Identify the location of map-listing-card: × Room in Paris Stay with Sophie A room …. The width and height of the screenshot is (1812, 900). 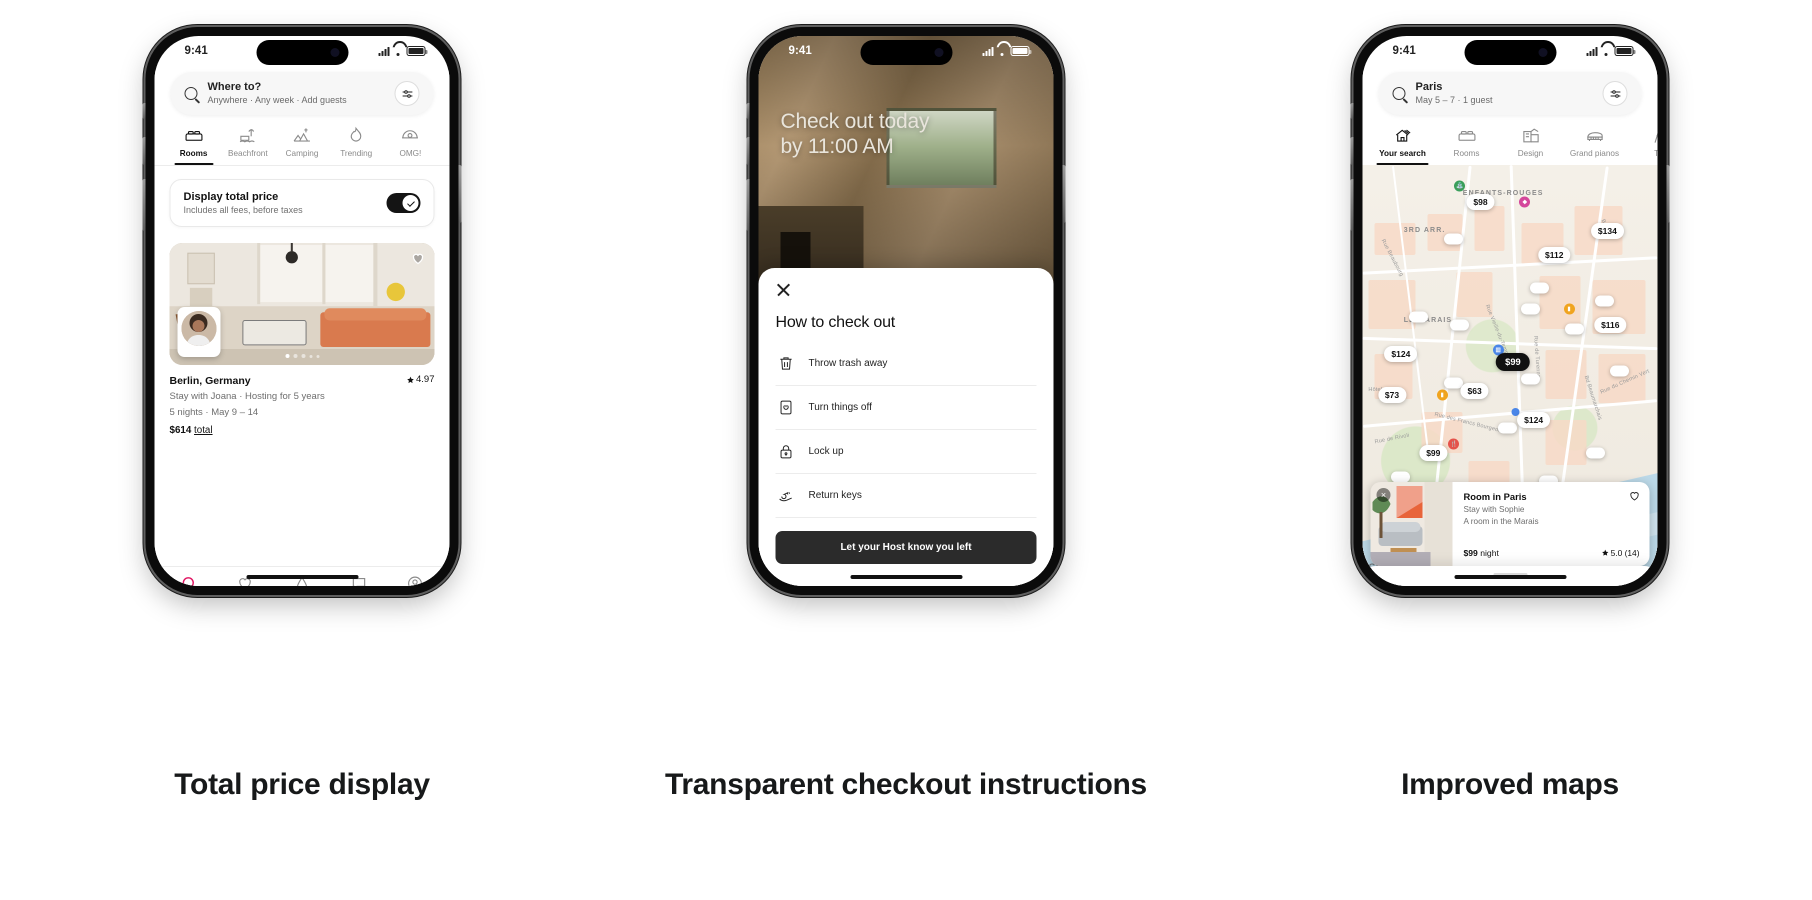
(1510, 524).